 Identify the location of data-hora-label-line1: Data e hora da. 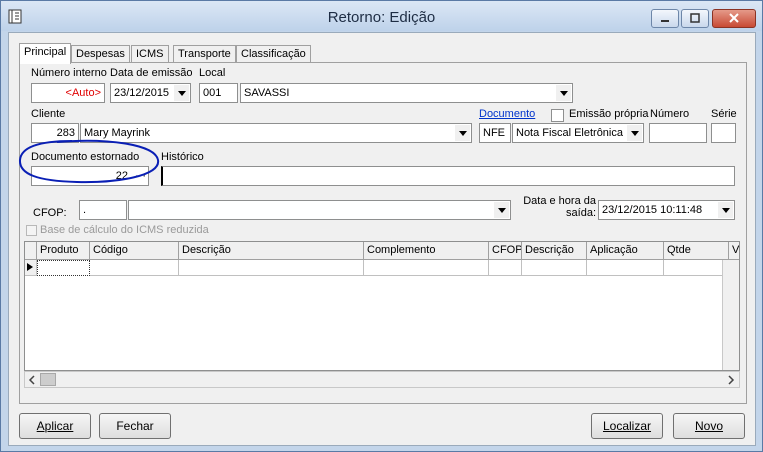
(559, 201).